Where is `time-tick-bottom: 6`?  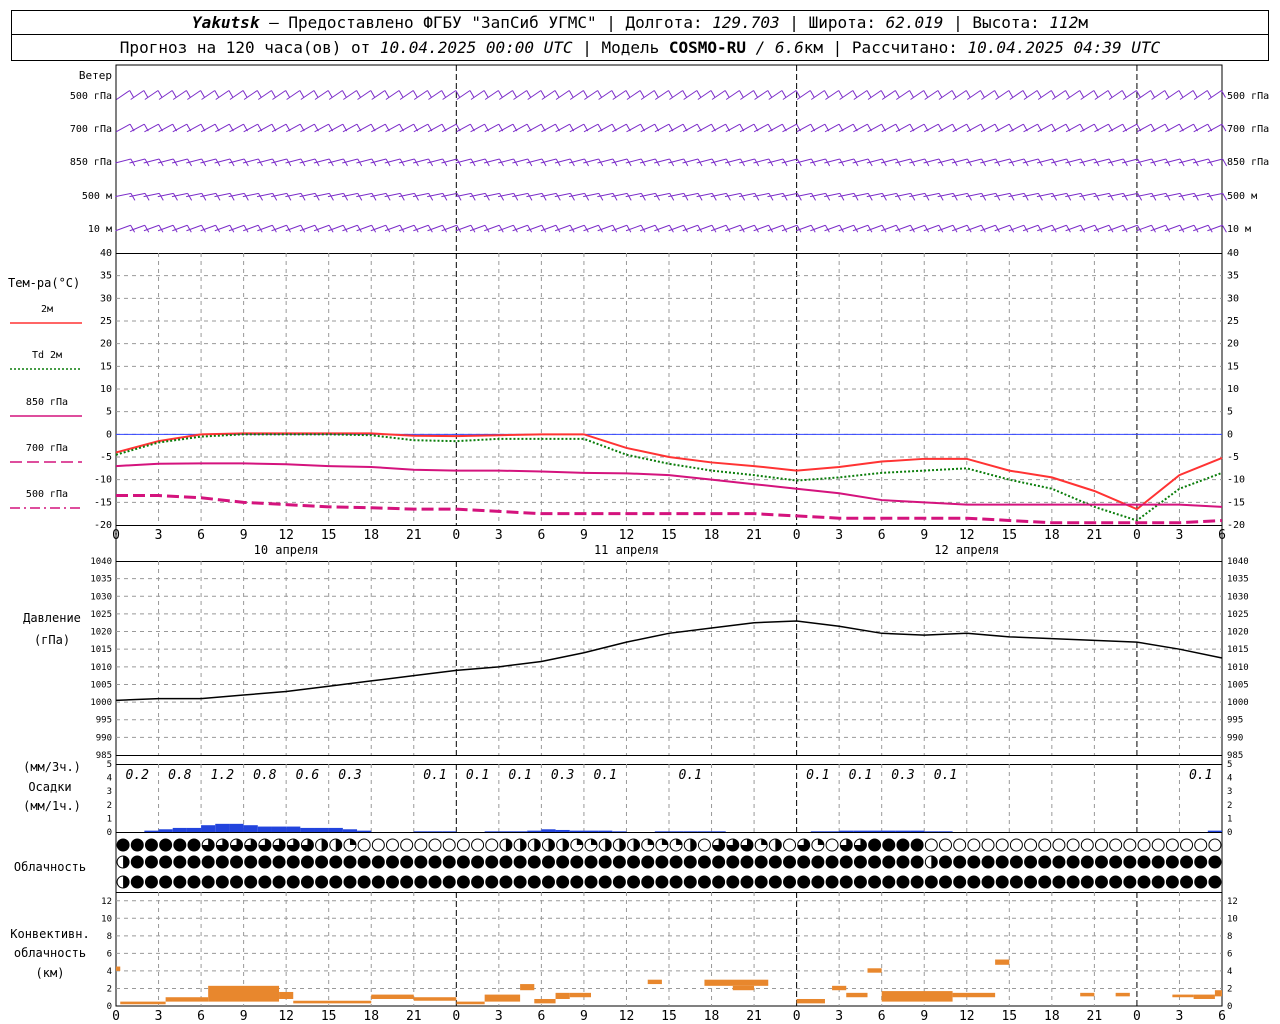
time-tick-bottom: 6 is located at coordinates (1222, 1016).